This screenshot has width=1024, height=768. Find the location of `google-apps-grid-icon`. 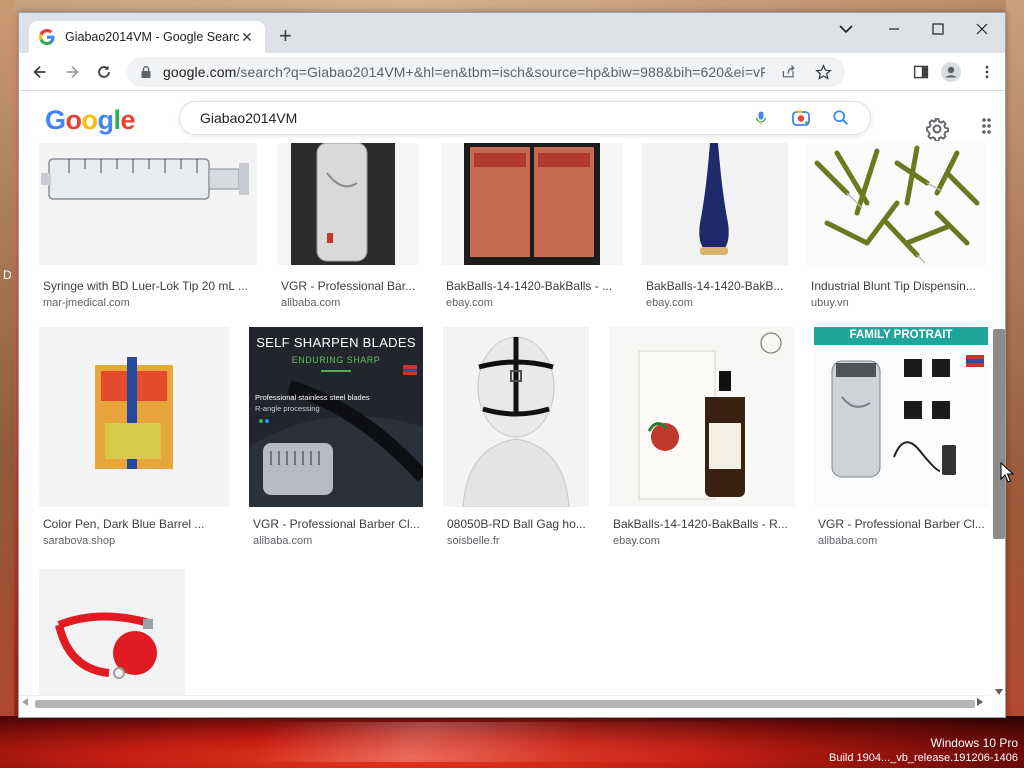

google-apps-grid-icon is located at coordinates (984, 126).